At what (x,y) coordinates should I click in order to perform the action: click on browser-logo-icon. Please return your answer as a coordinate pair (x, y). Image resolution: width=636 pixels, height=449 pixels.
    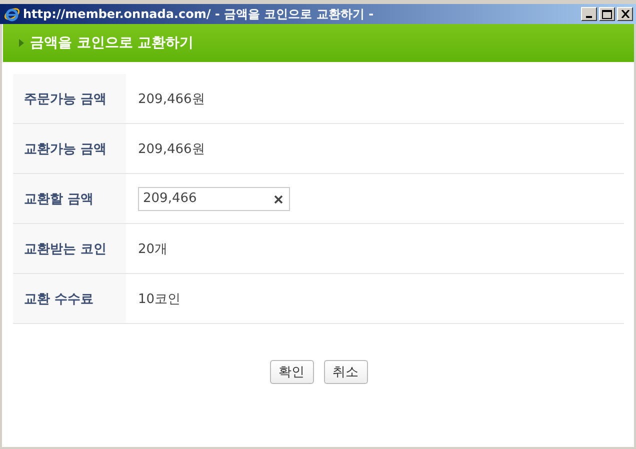
    Looking at the image, I should click on (12, 14).